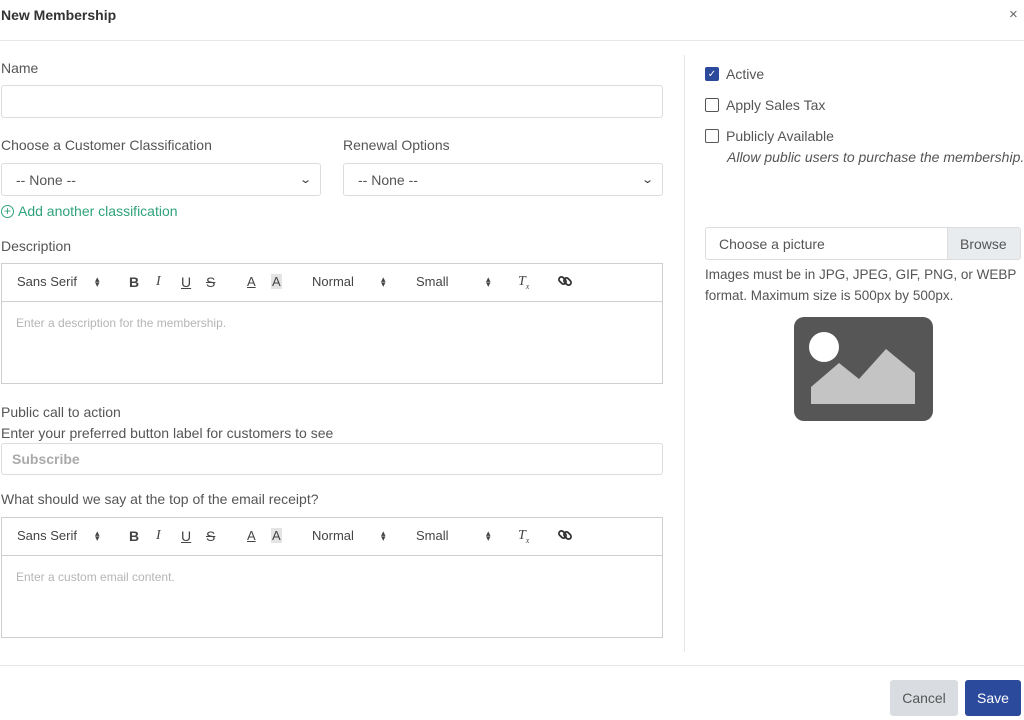 The width and height of the screenshot is (1024, 720). I want to click on classification-label: Choose a Customer Classification, so click(106, 145).